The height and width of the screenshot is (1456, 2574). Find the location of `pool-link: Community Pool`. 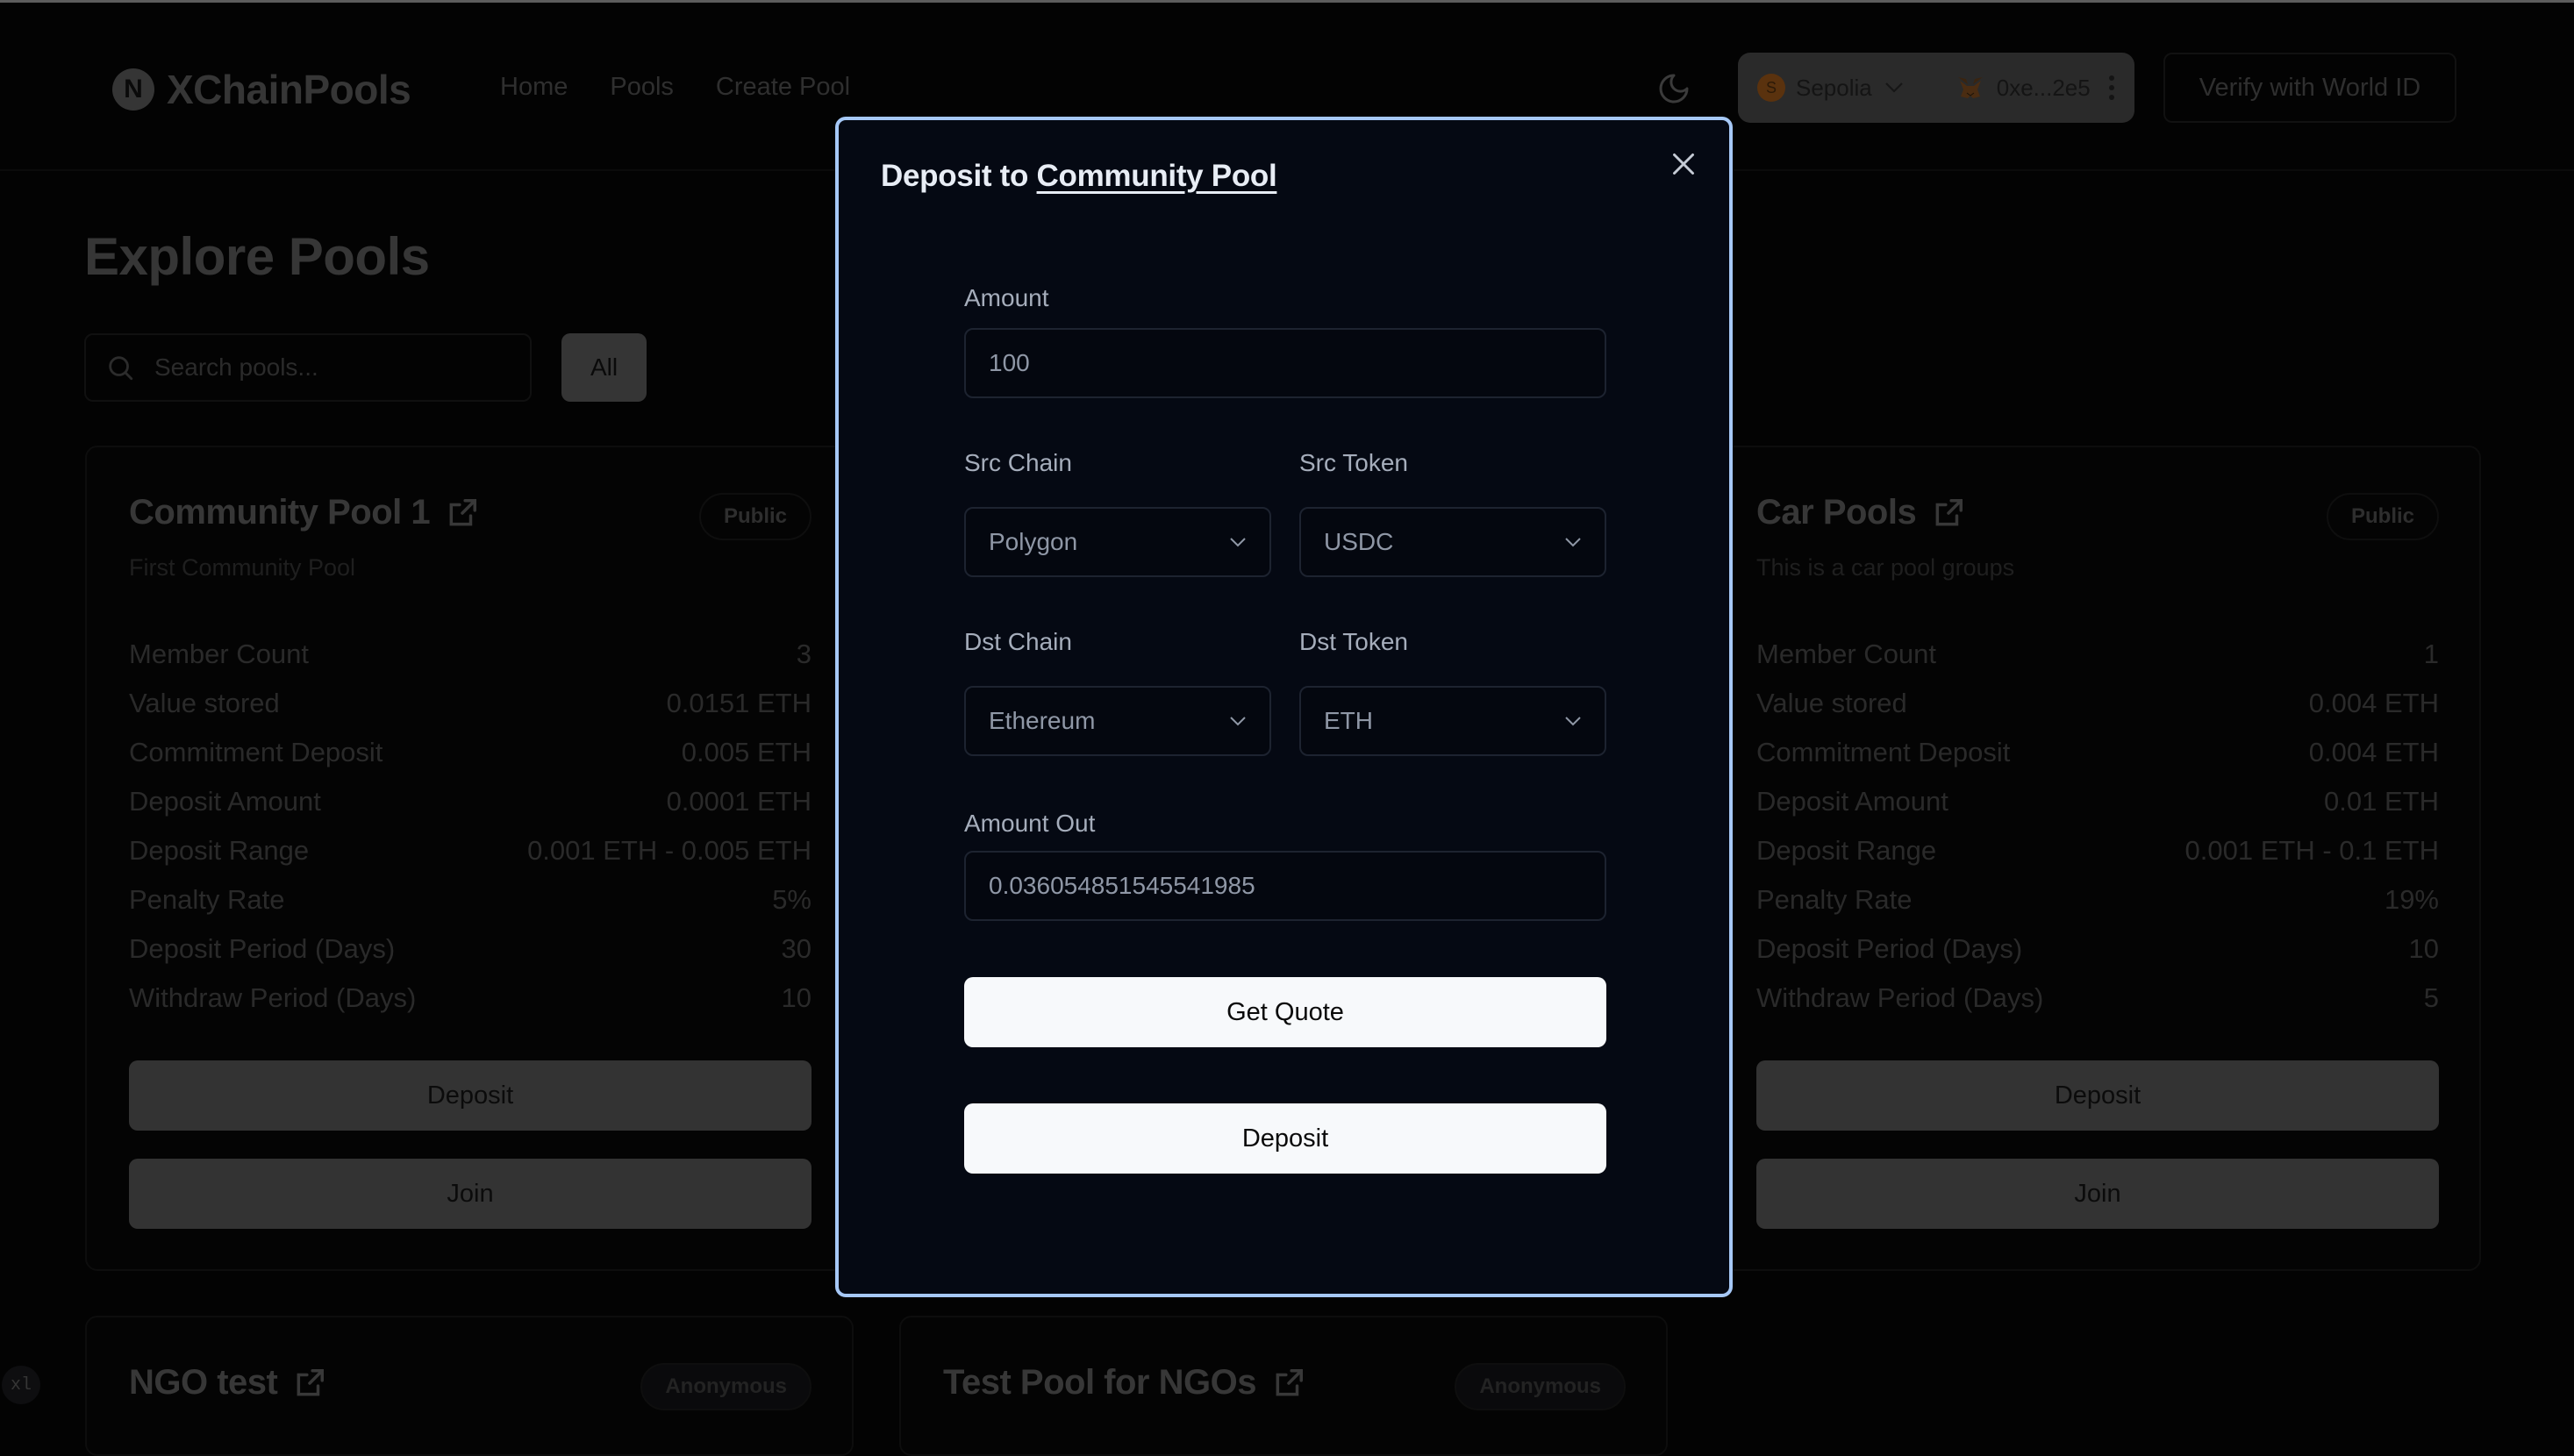

pool-link: Community Pool is located at coordinates (1157, 176).